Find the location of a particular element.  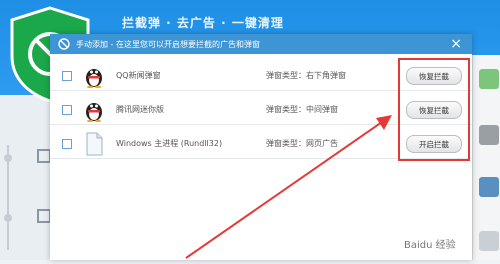

right-panel is located at coordinates (486, 157).